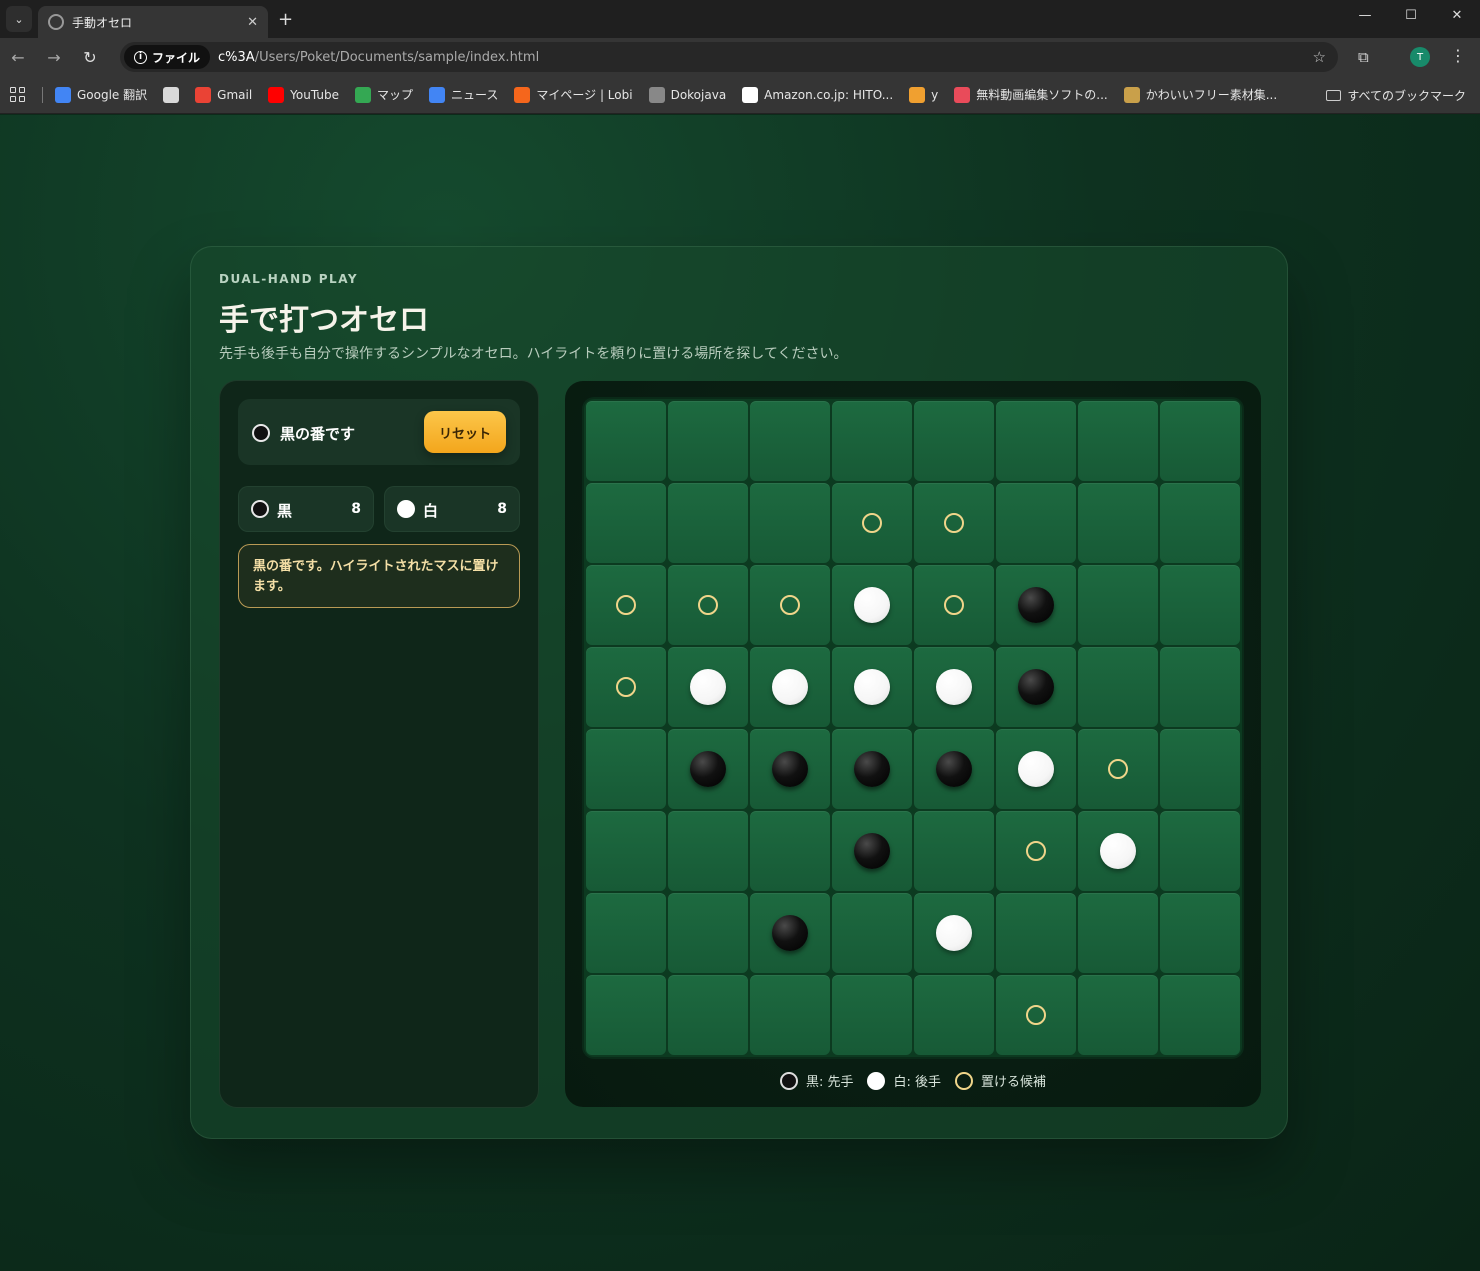 The height and width of the screenshot is (1271, 1480). Describe the element at coordinates (285, 19) in the screenshot. I see `new-tab-button: +` at that location.